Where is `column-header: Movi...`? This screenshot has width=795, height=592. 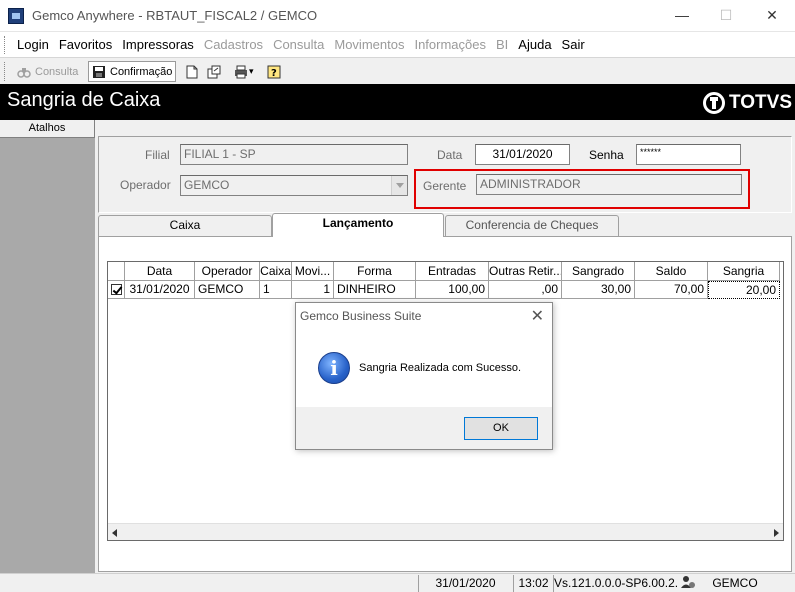 column-header: Movi... is located at coordinates (313, 271).